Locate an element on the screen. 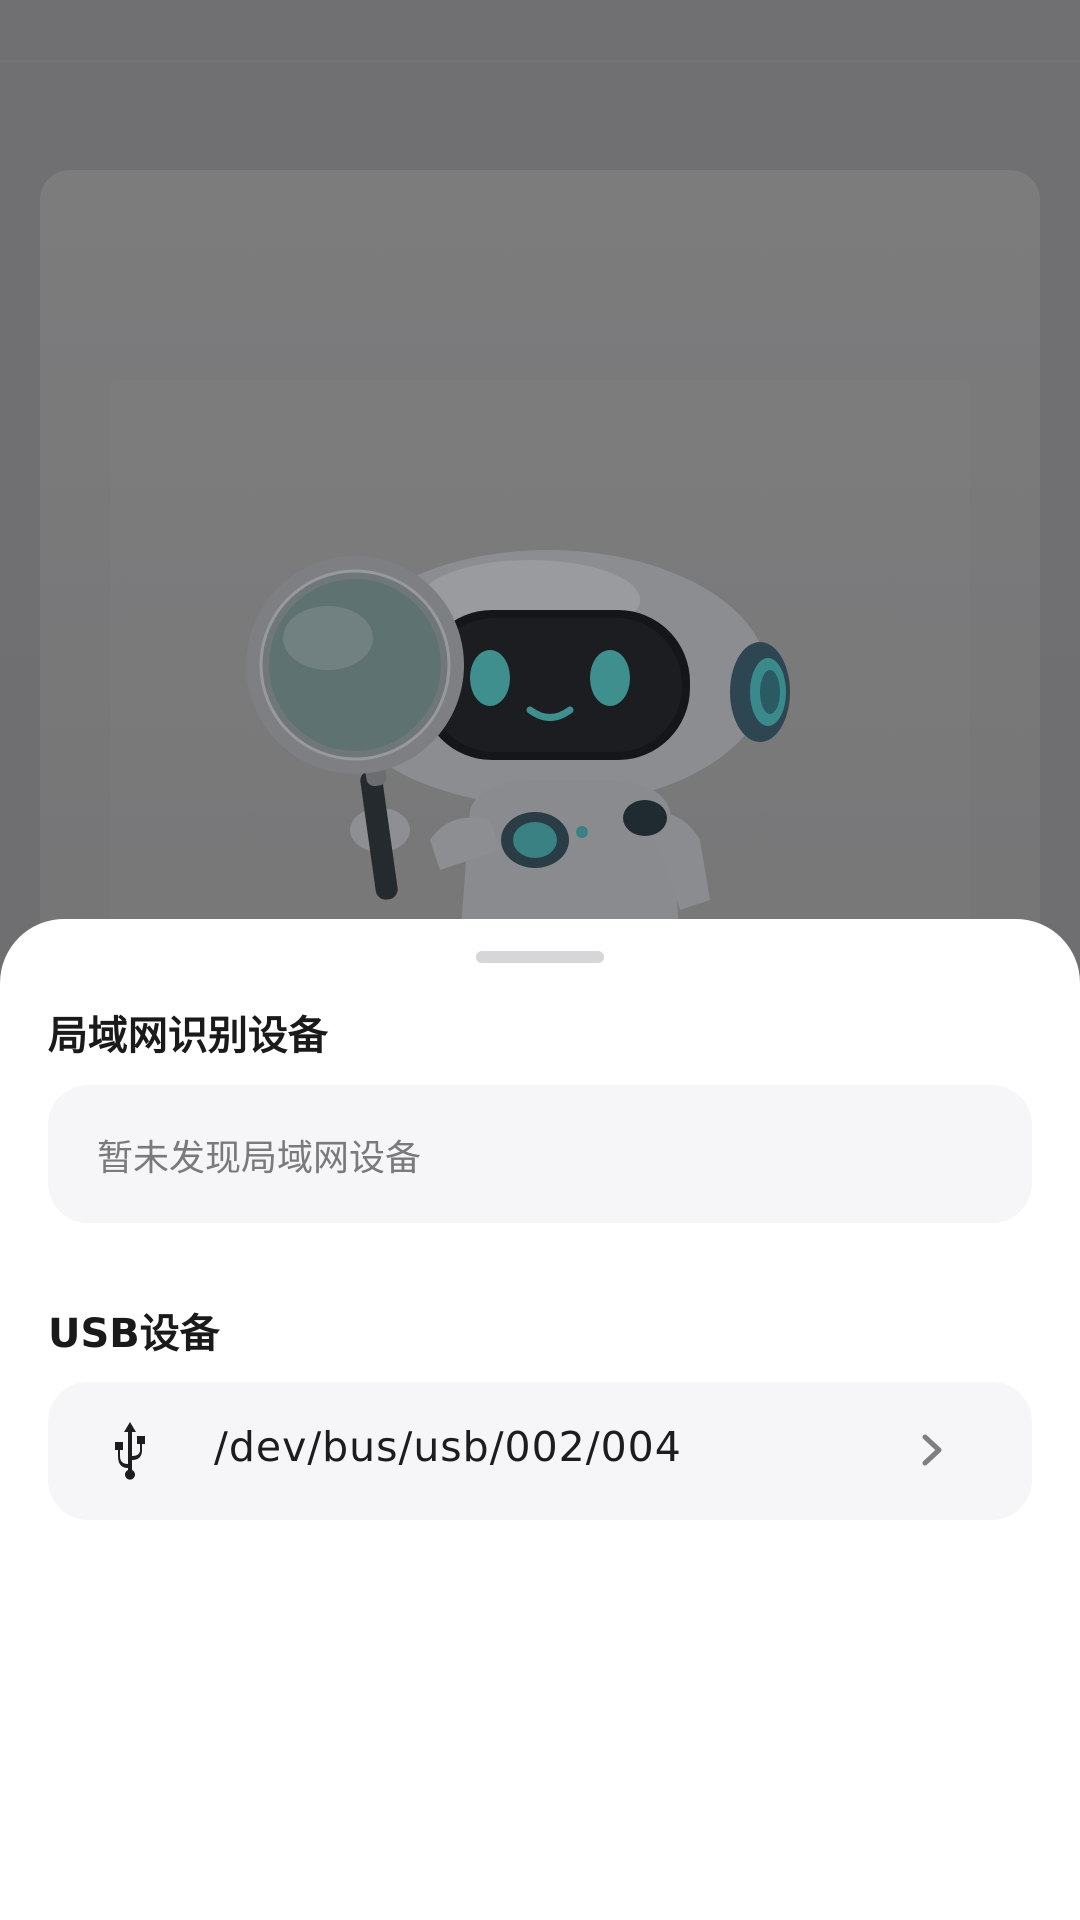 Image resolution: width=1080 pixels, height=1920 pixels. robot-eye-right is located at coordinates (610, 678).